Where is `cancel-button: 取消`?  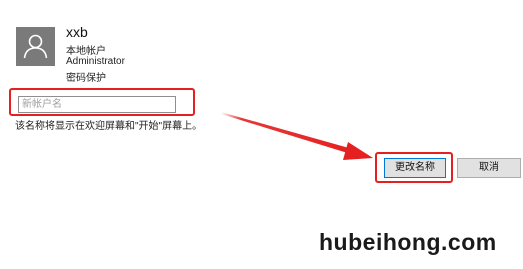
cancel-button: 取消 is located at coordinates (489, 168).